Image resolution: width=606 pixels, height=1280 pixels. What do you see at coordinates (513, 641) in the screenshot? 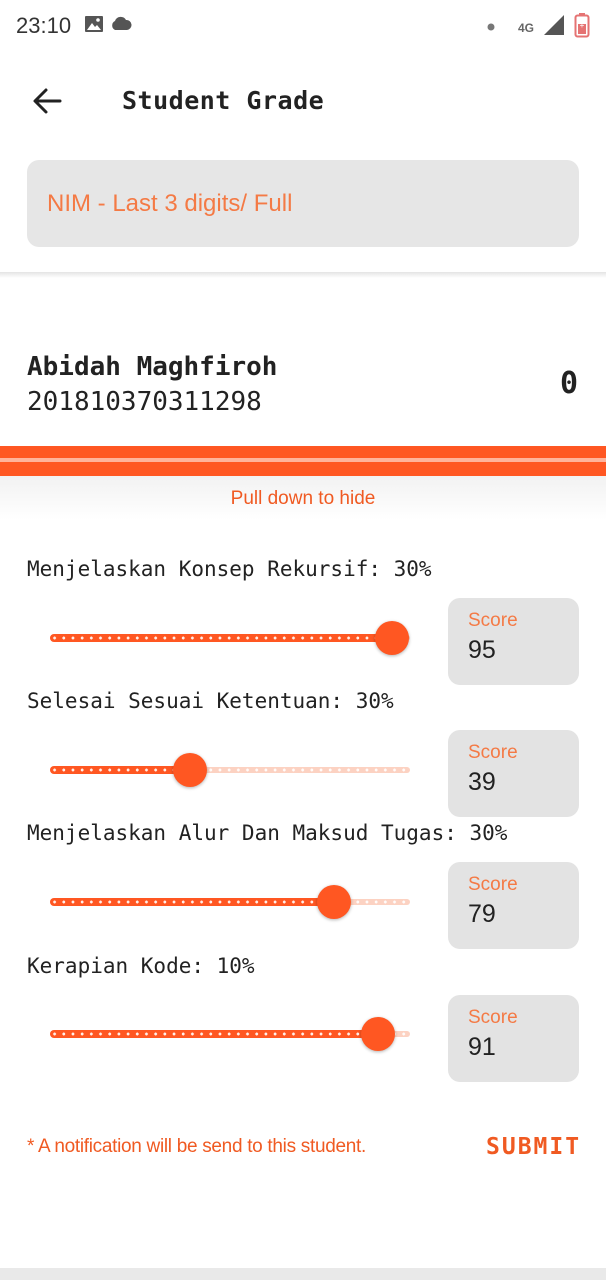
I see `score-field: Score 95` at bounding box center [513, 641].